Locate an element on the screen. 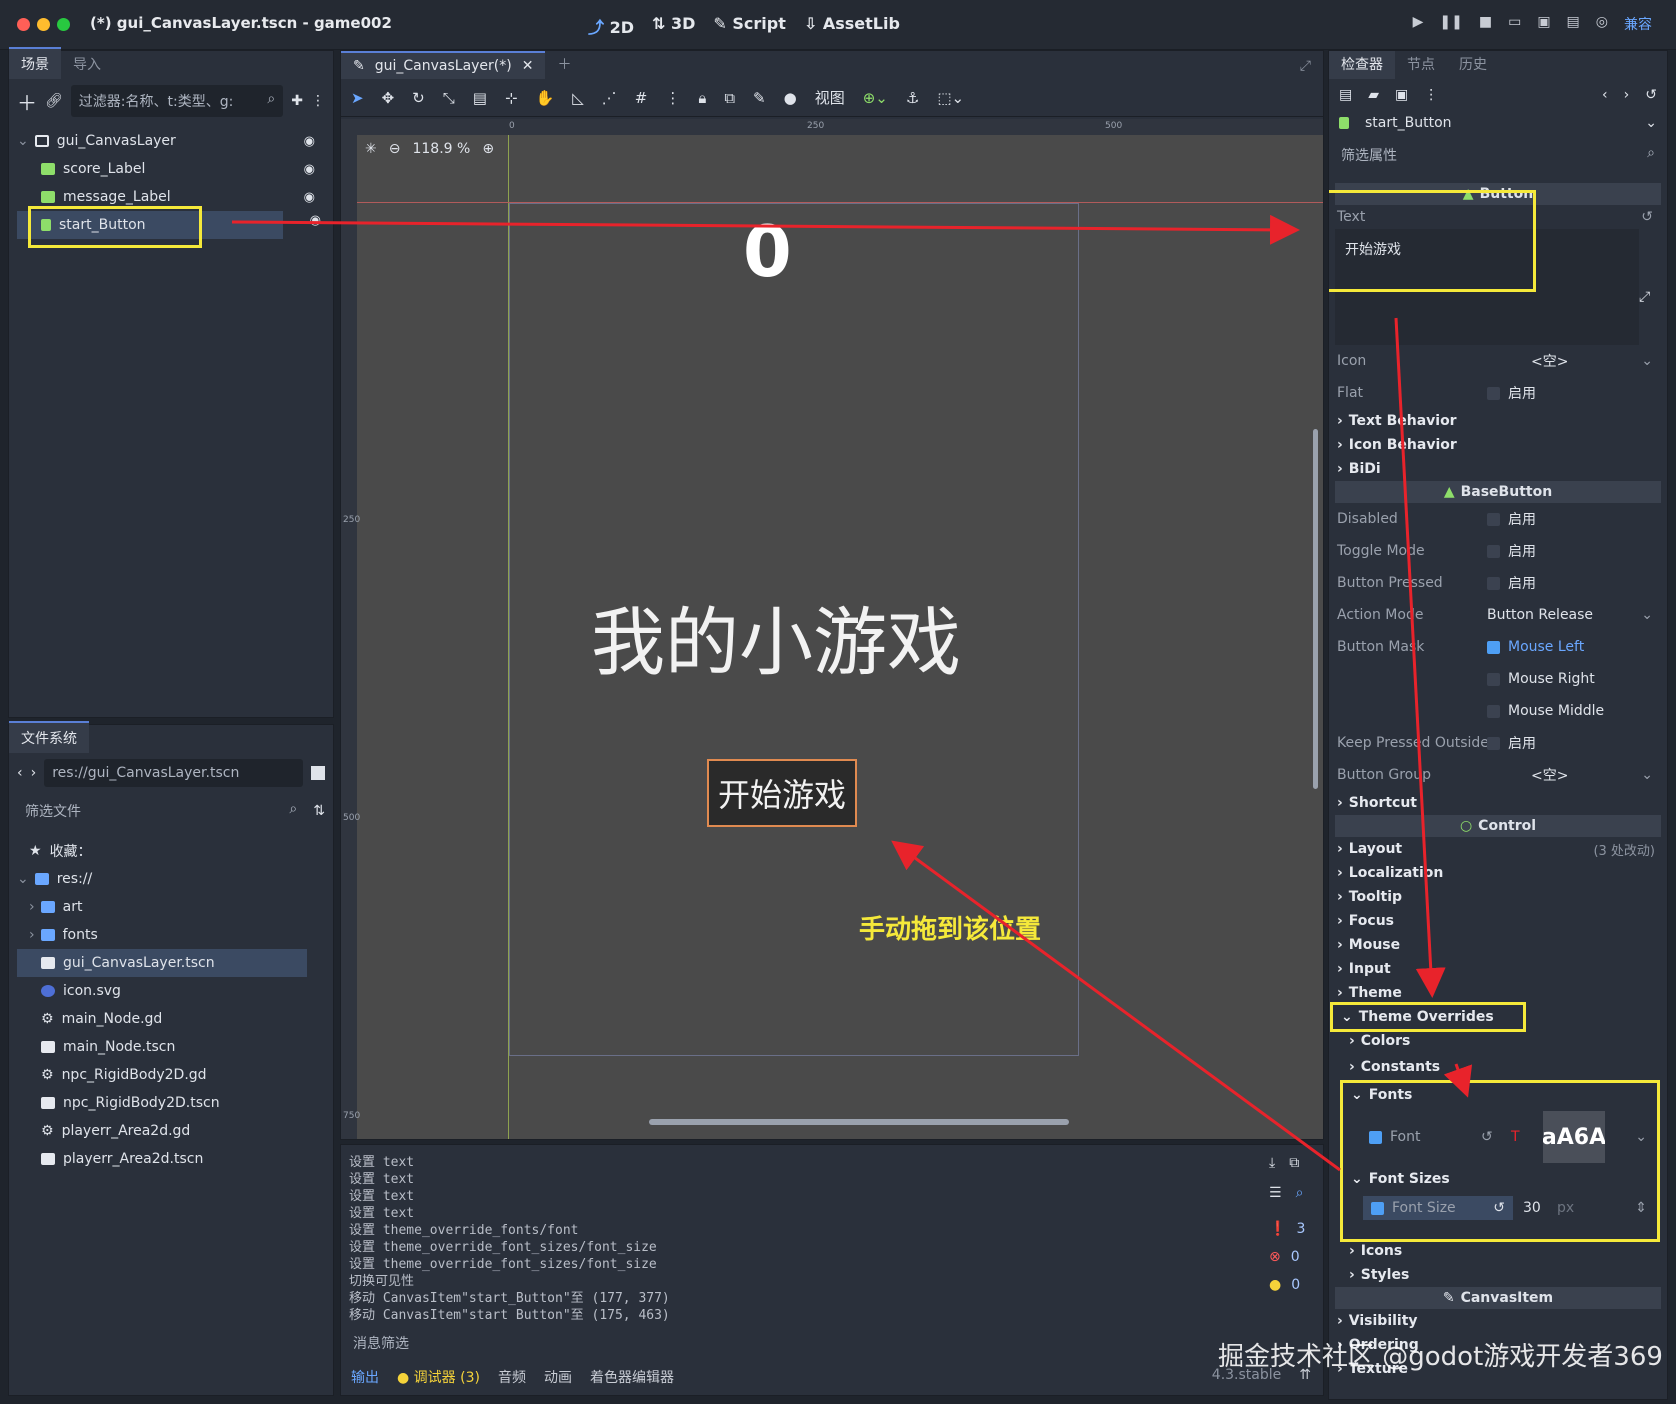  grid-snap-icon: # is located at coordinates (641, 98).